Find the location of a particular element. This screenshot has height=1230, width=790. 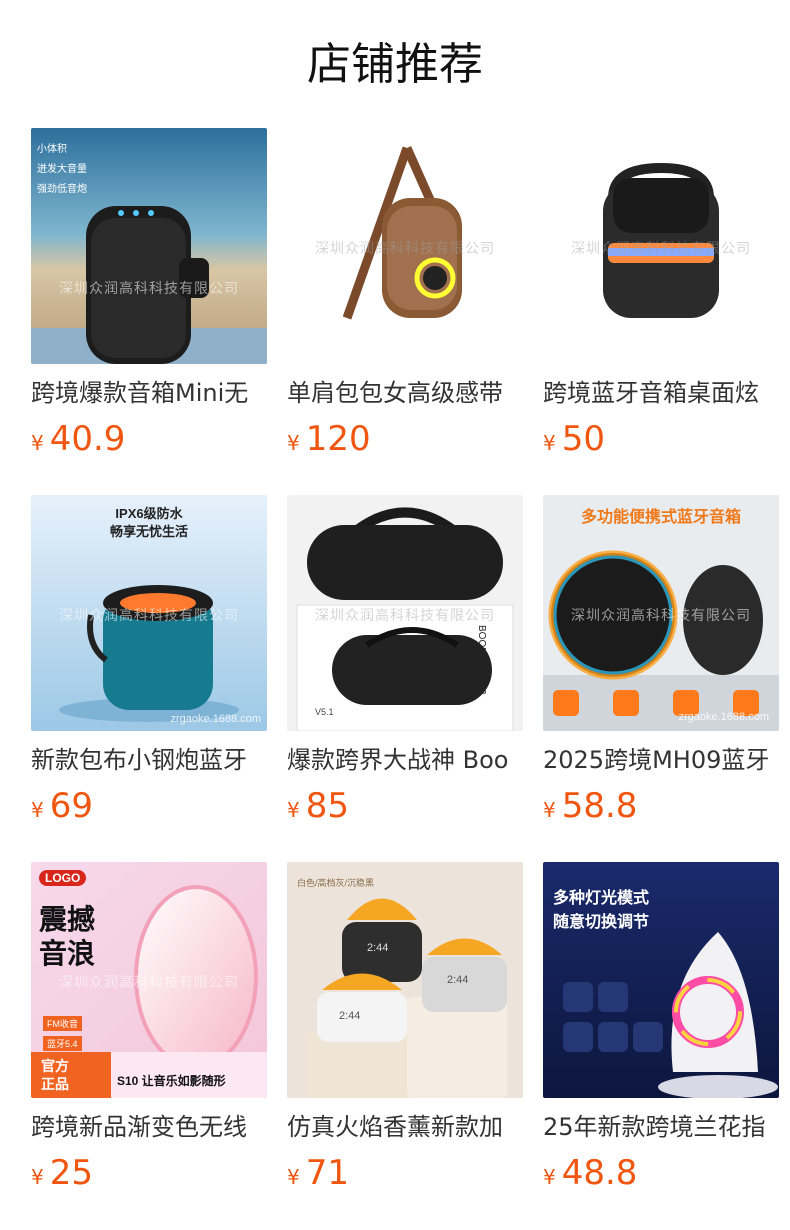

price-value: 58.8 is located at coordinates (599, 806).